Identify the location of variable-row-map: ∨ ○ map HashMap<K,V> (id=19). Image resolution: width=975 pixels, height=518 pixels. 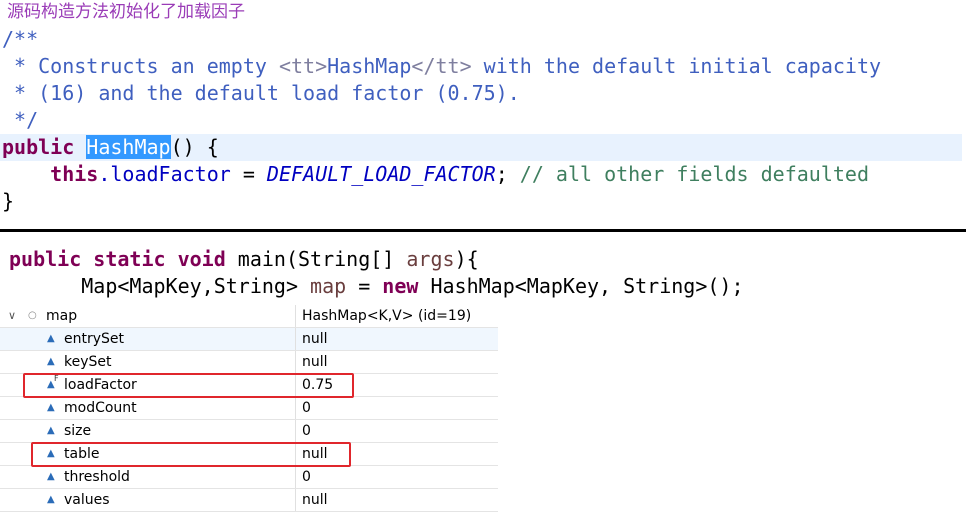
(249, 316).